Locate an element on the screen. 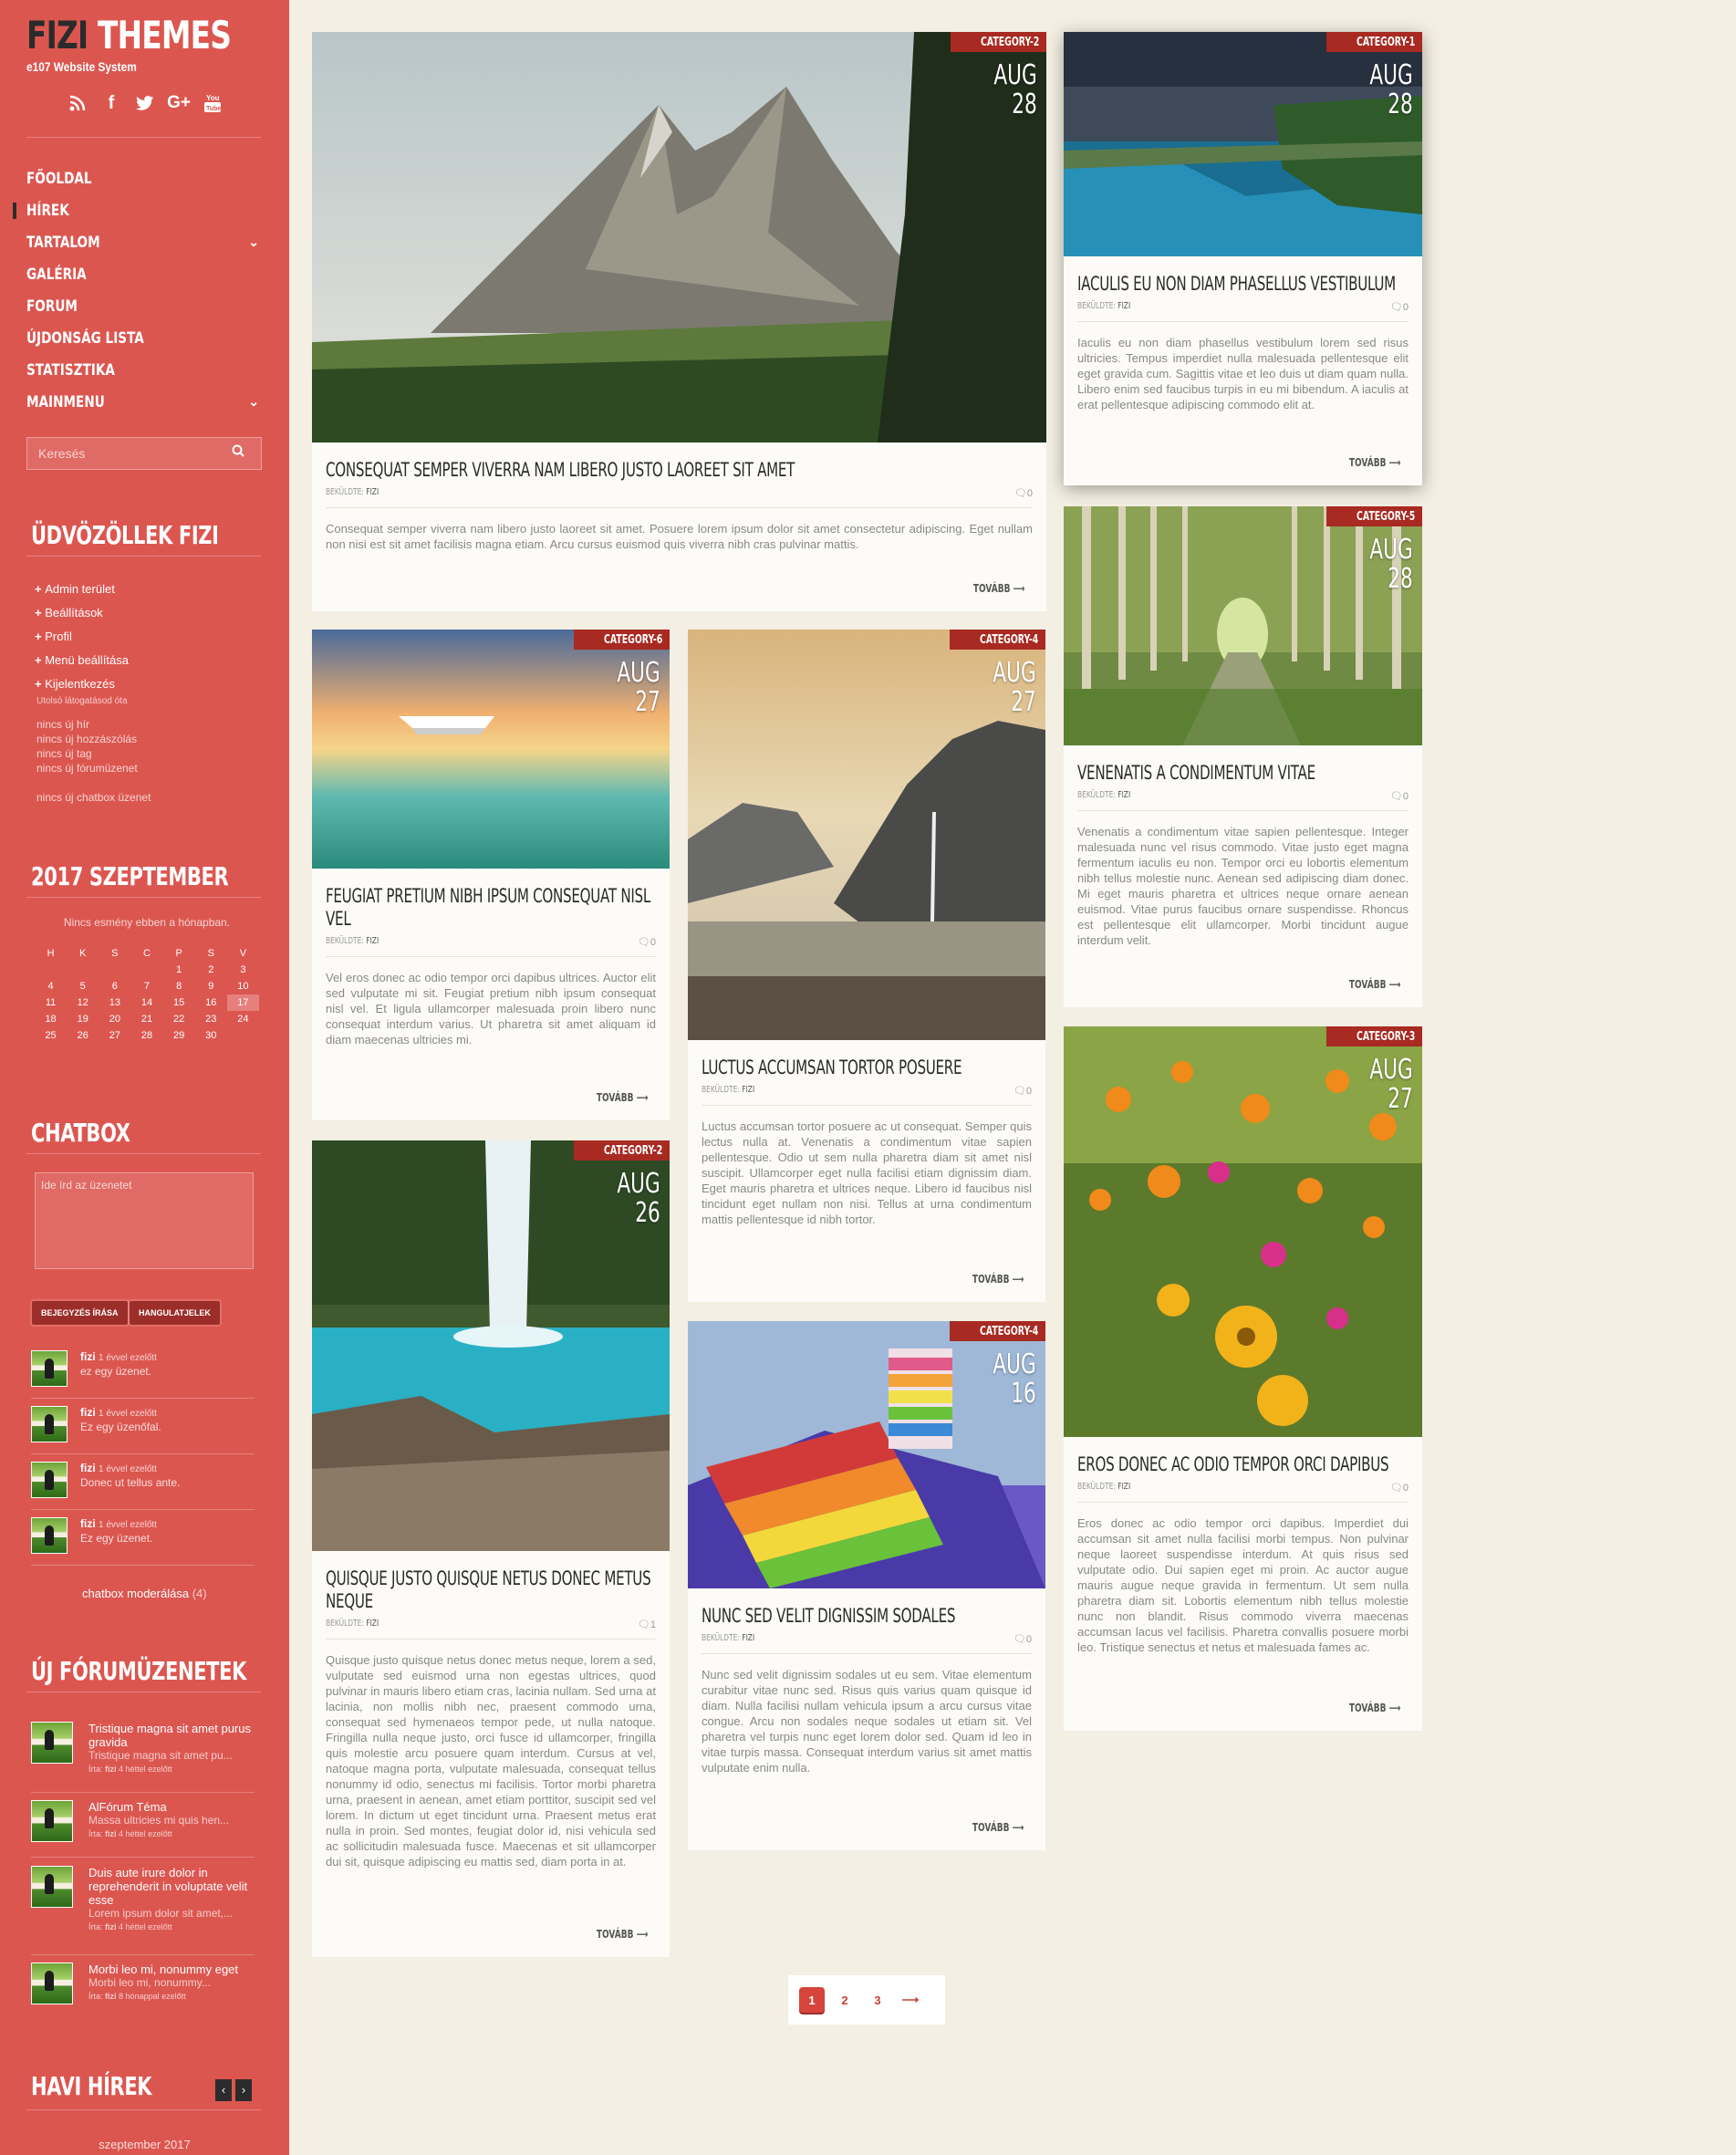 The height and width of the screenshot is (2155, 1736). post-title: NUNC SED VELIT DIGNISSIM SODALES is located at coordinates (866, 1616).